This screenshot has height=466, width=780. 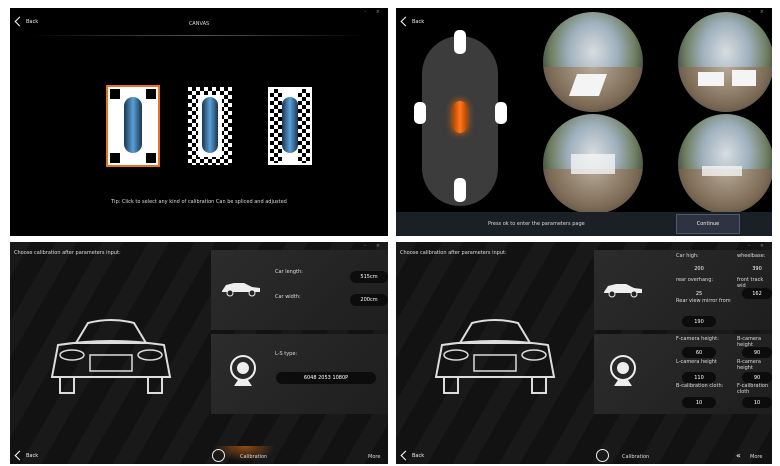 What do you see at coordinates (699, 377) in the screenshot?
I see `l-camera-field: 110` at bounding box center [699, 377].